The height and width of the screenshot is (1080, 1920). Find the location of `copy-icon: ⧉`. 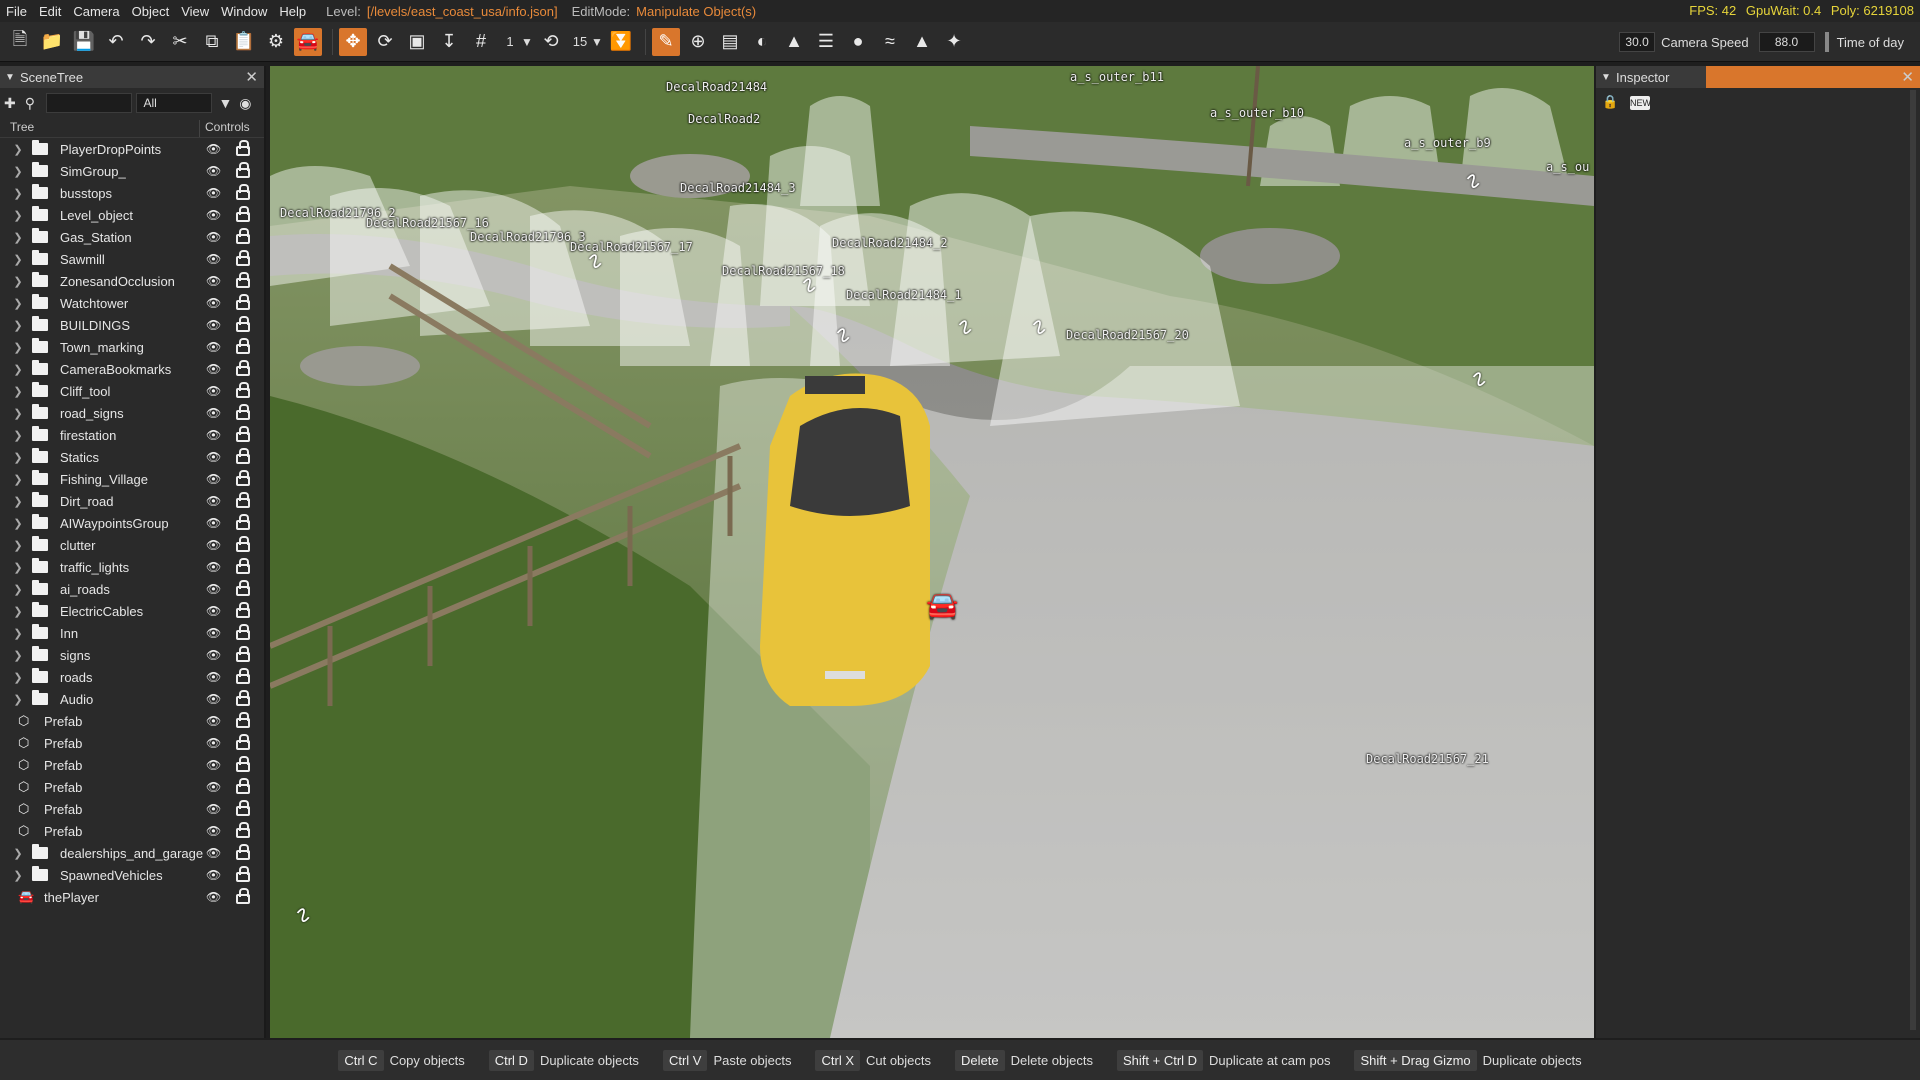

copy-icon: ⧉ is located at coordinates (212, 42).